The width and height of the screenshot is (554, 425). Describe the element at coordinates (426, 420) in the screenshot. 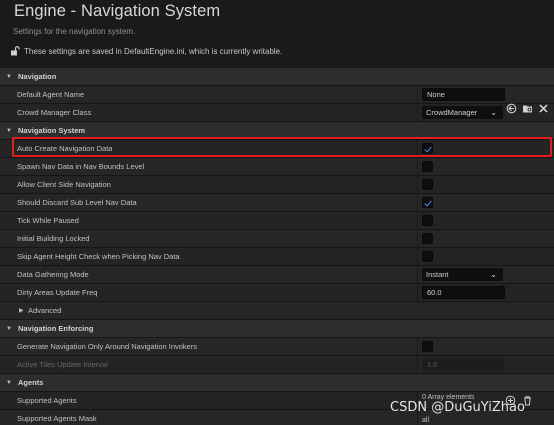

I see `agents-mask-value: all` at that location.